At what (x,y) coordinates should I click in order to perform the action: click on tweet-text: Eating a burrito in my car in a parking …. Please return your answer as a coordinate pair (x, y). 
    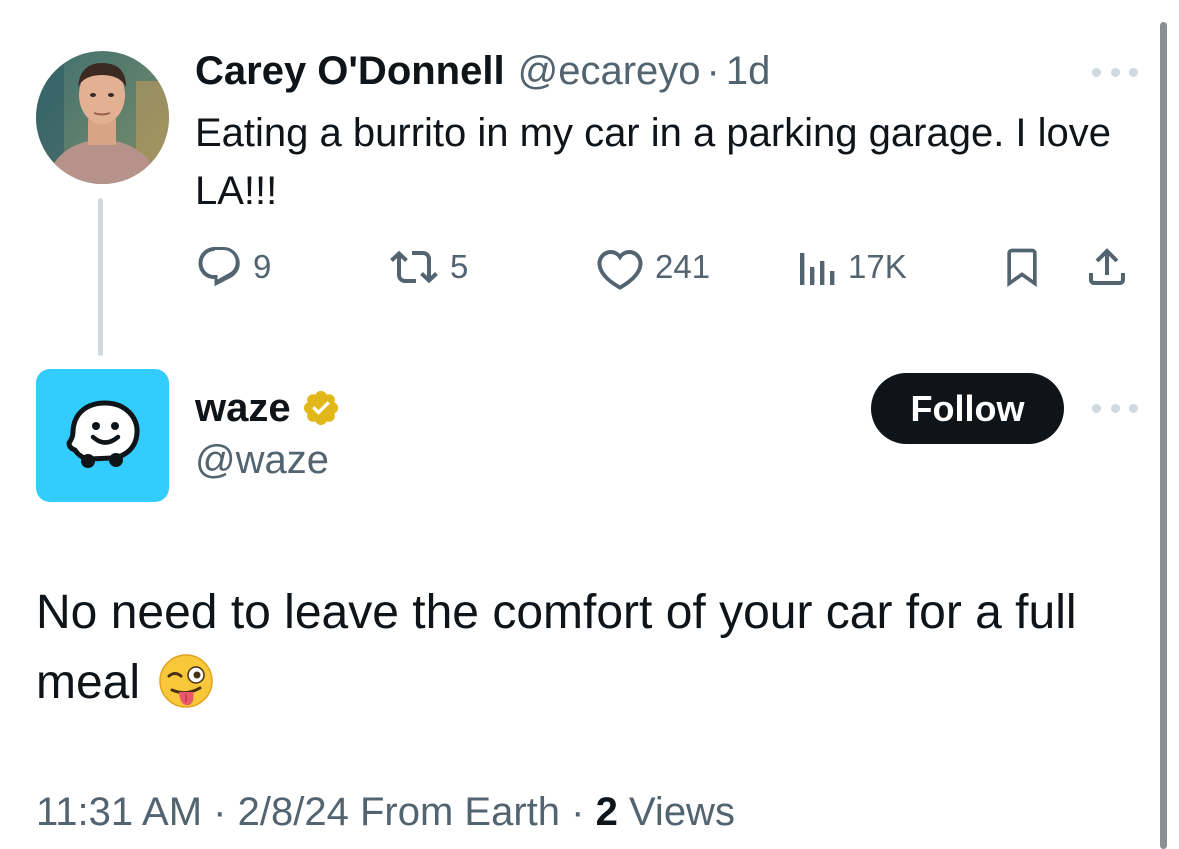
    Looking at the image, I should click on (653, 162).